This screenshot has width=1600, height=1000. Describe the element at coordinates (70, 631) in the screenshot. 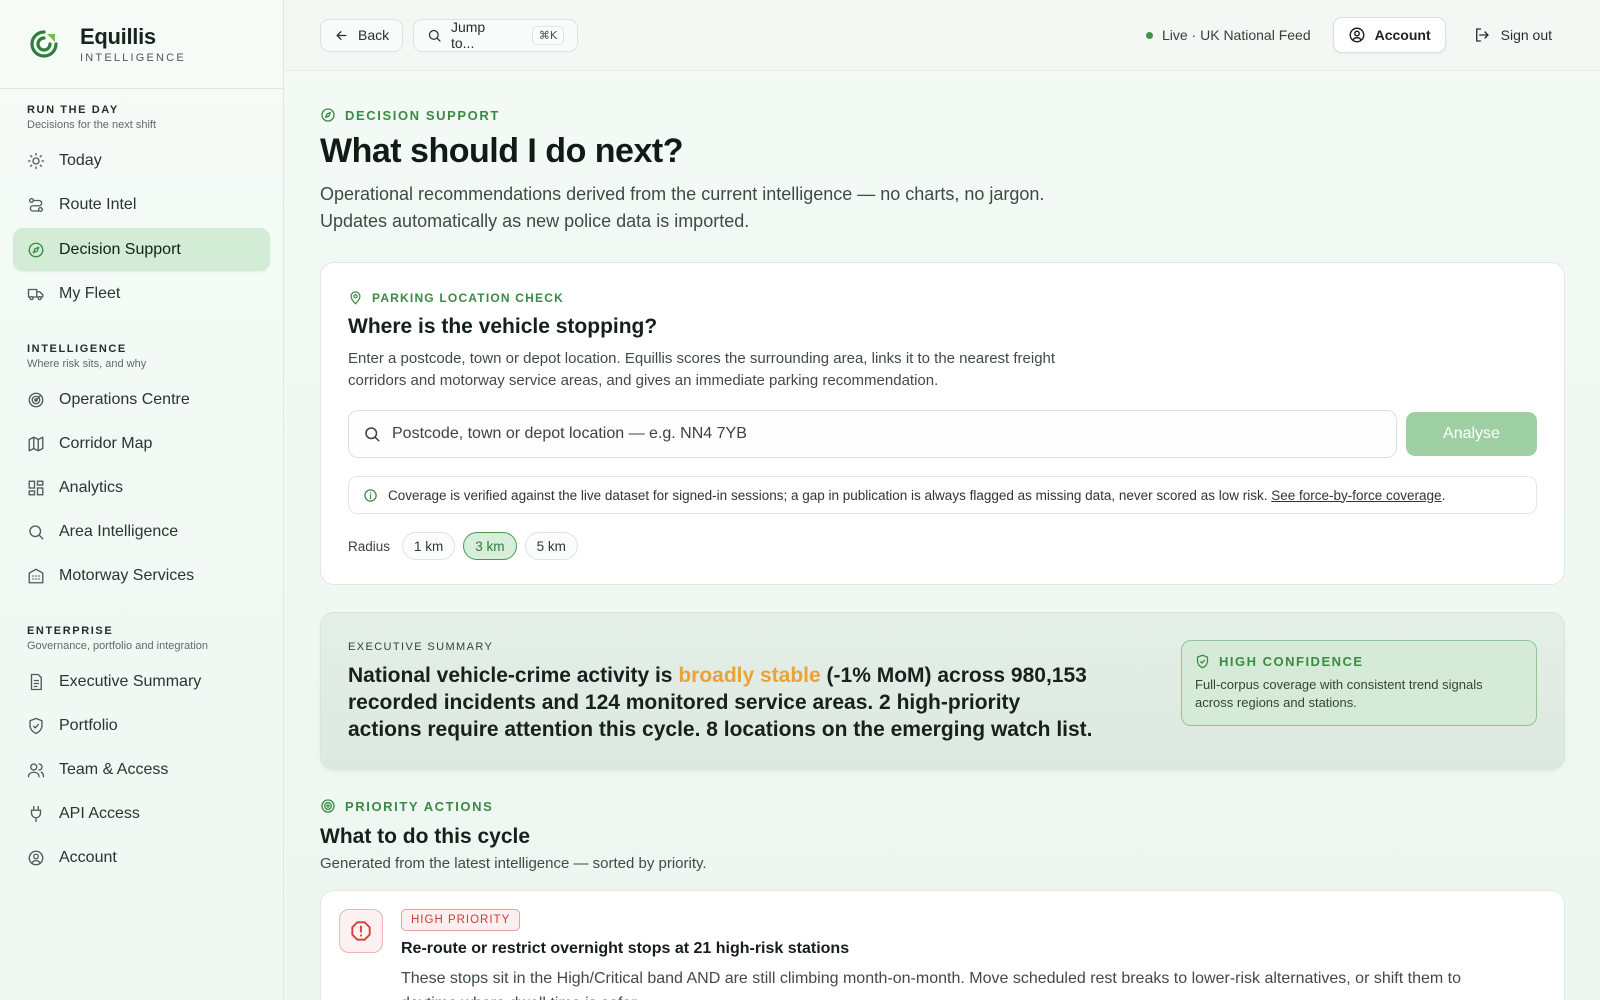

I see `nav-section-title: ENTERPRISE` at that location.